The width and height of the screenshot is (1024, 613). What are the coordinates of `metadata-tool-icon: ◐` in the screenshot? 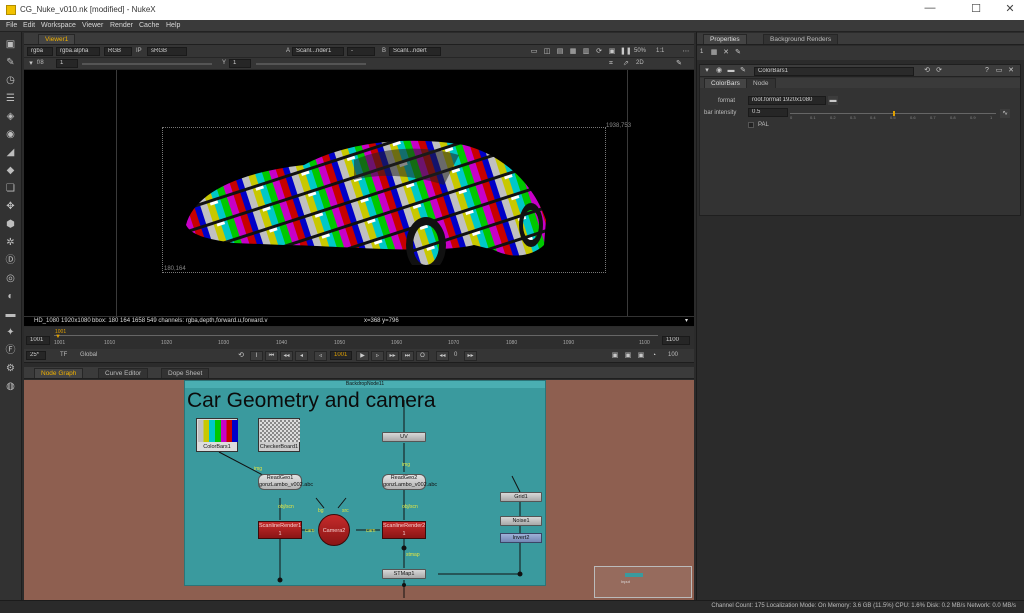 It's located at (10, 296).